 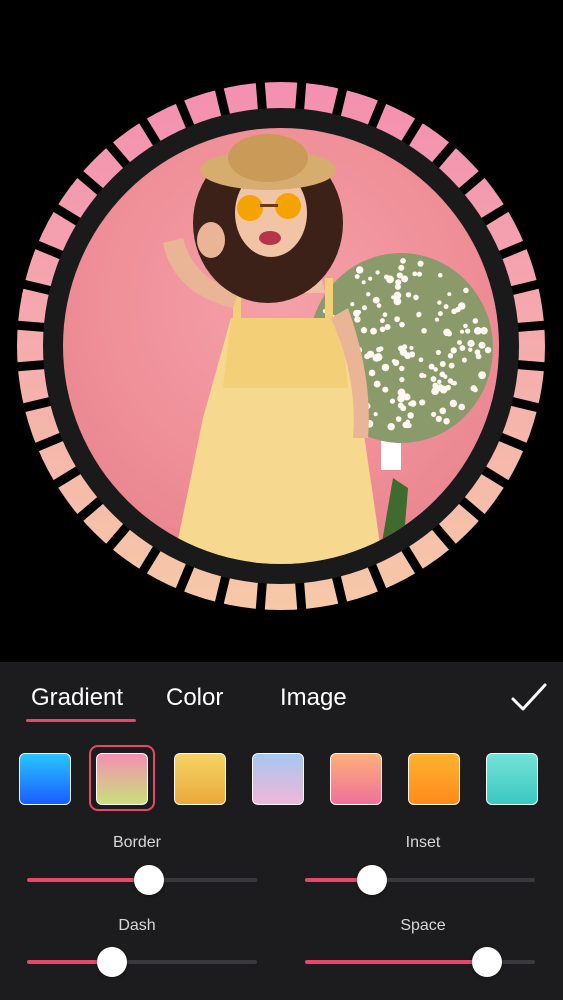 I want to click on tab-gradient: Gradient, so click(x=77, y=698).